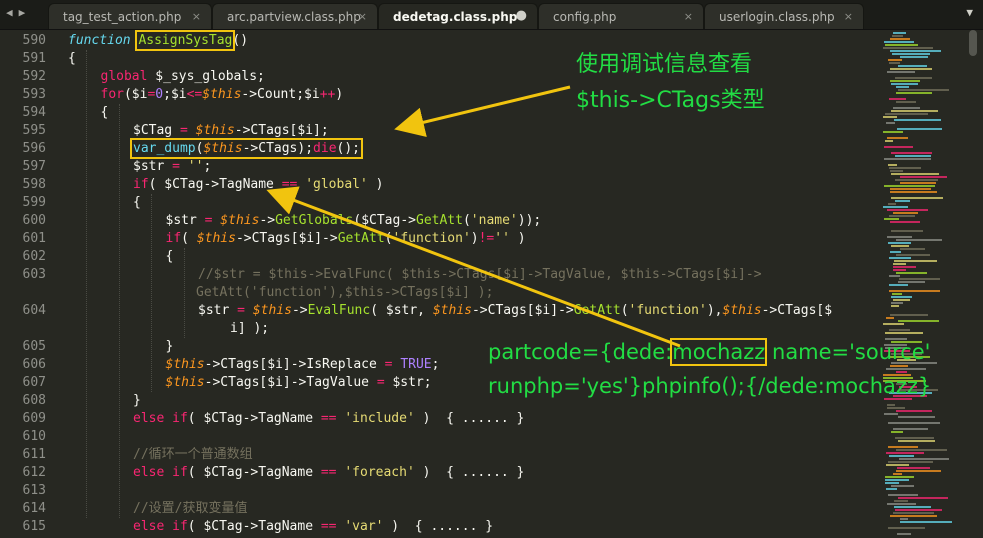 The width and height of the screenshot is (983, 538). I want to click on payload-suffix: name='source', so click(848, 352).